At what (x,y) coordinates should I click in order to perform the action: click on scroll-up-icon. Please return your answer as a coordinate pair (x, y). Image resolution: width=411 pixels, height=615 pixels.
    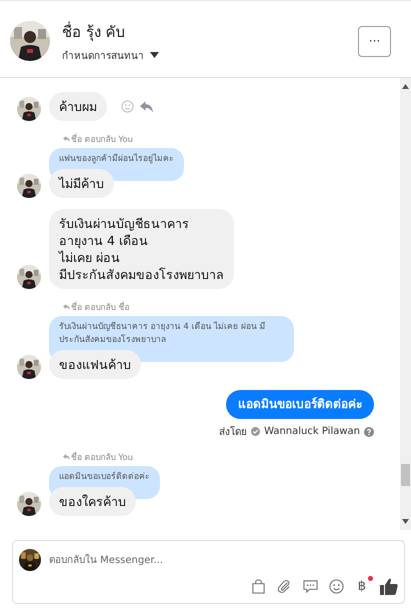
    Looking at the image, I should click on (405, 86).